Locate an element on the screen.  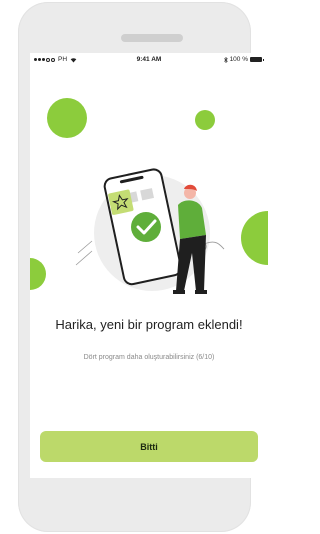
star-card-icon is located at coordinates (121, 202).